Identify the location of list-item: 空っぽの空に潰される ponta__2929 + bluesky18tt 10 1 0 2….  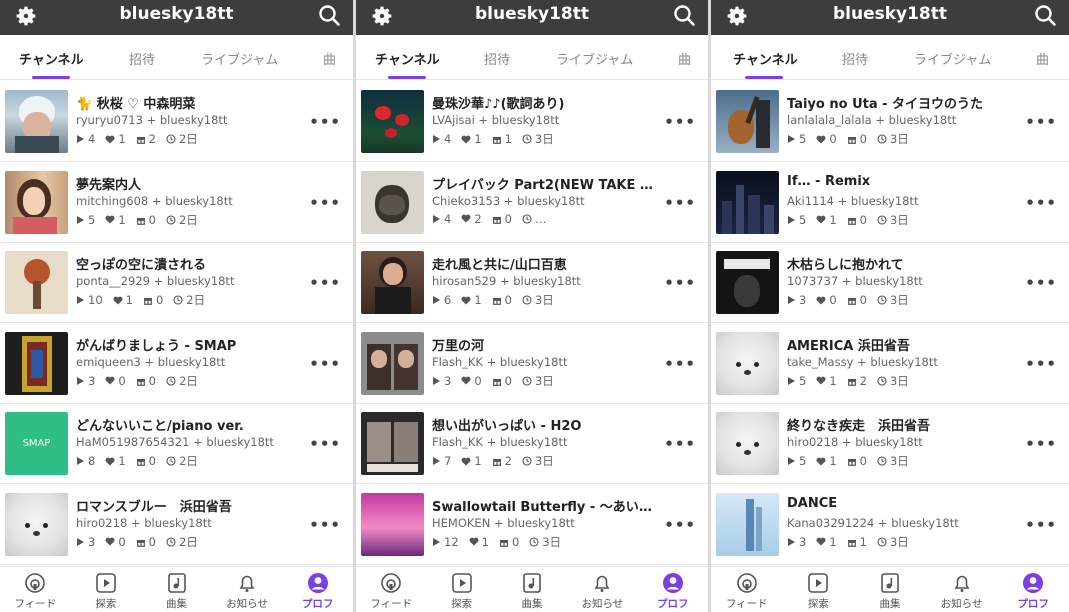
(176, 283).